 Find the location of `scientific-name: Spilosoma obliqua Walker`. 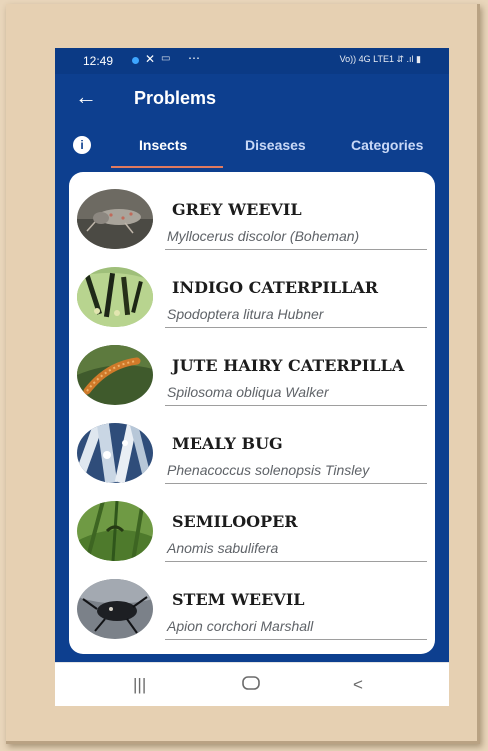

scientific-name: Spilosoma obliqua Walker is located at coordinates (248, 392).